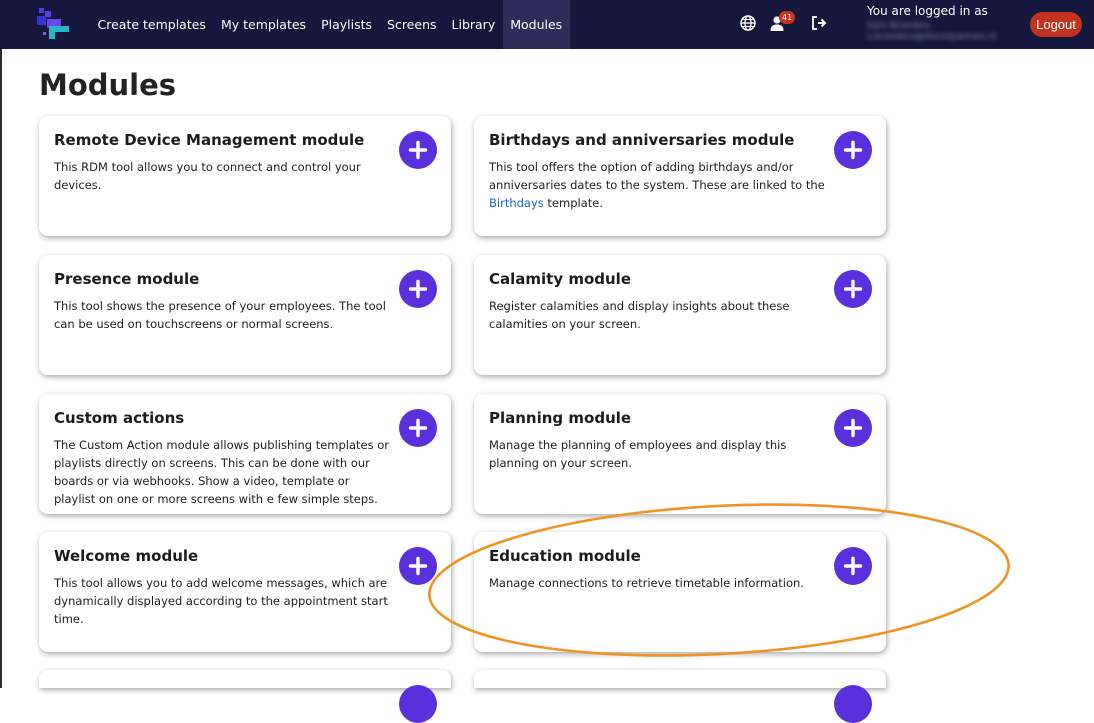 This screenshot has width=1094, height=723. Describe the element at coordinates (516, 203) in the screenshot. I see `birthdays-template-link: Birthdays` at that location.